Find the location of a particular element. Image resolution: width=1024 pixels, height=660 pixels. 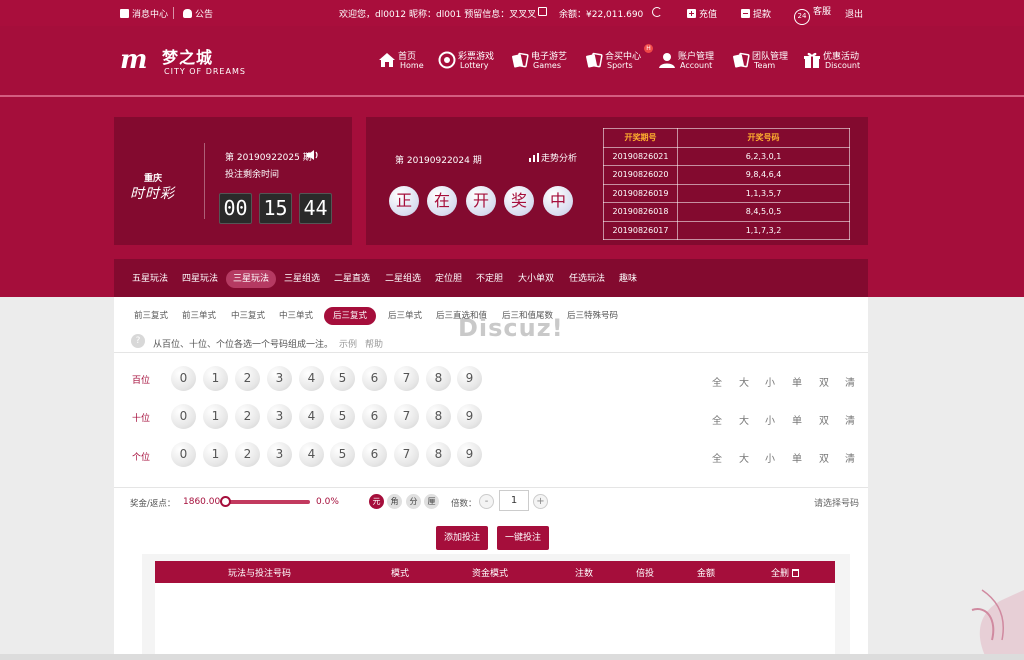

tab-big-small: 大小单双 is located at coordinates (536, 279).